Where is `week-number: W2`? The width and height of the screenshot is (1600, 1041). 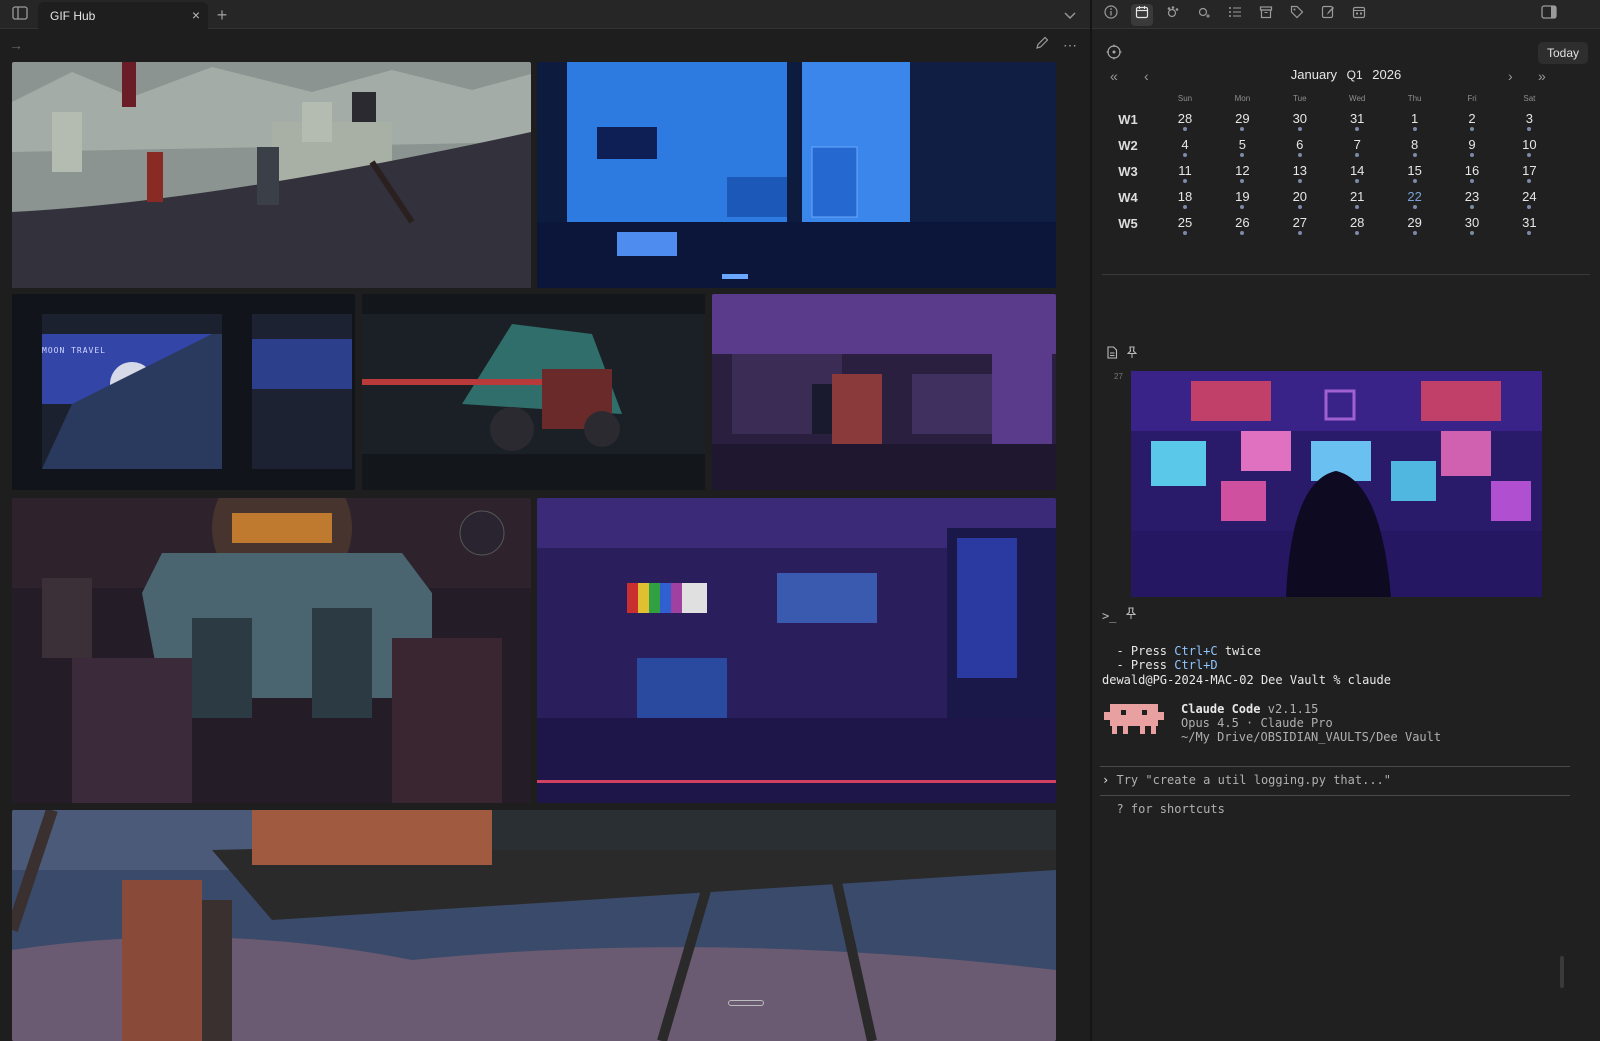
week-number: W2 is located at coordinates (1128, 145).